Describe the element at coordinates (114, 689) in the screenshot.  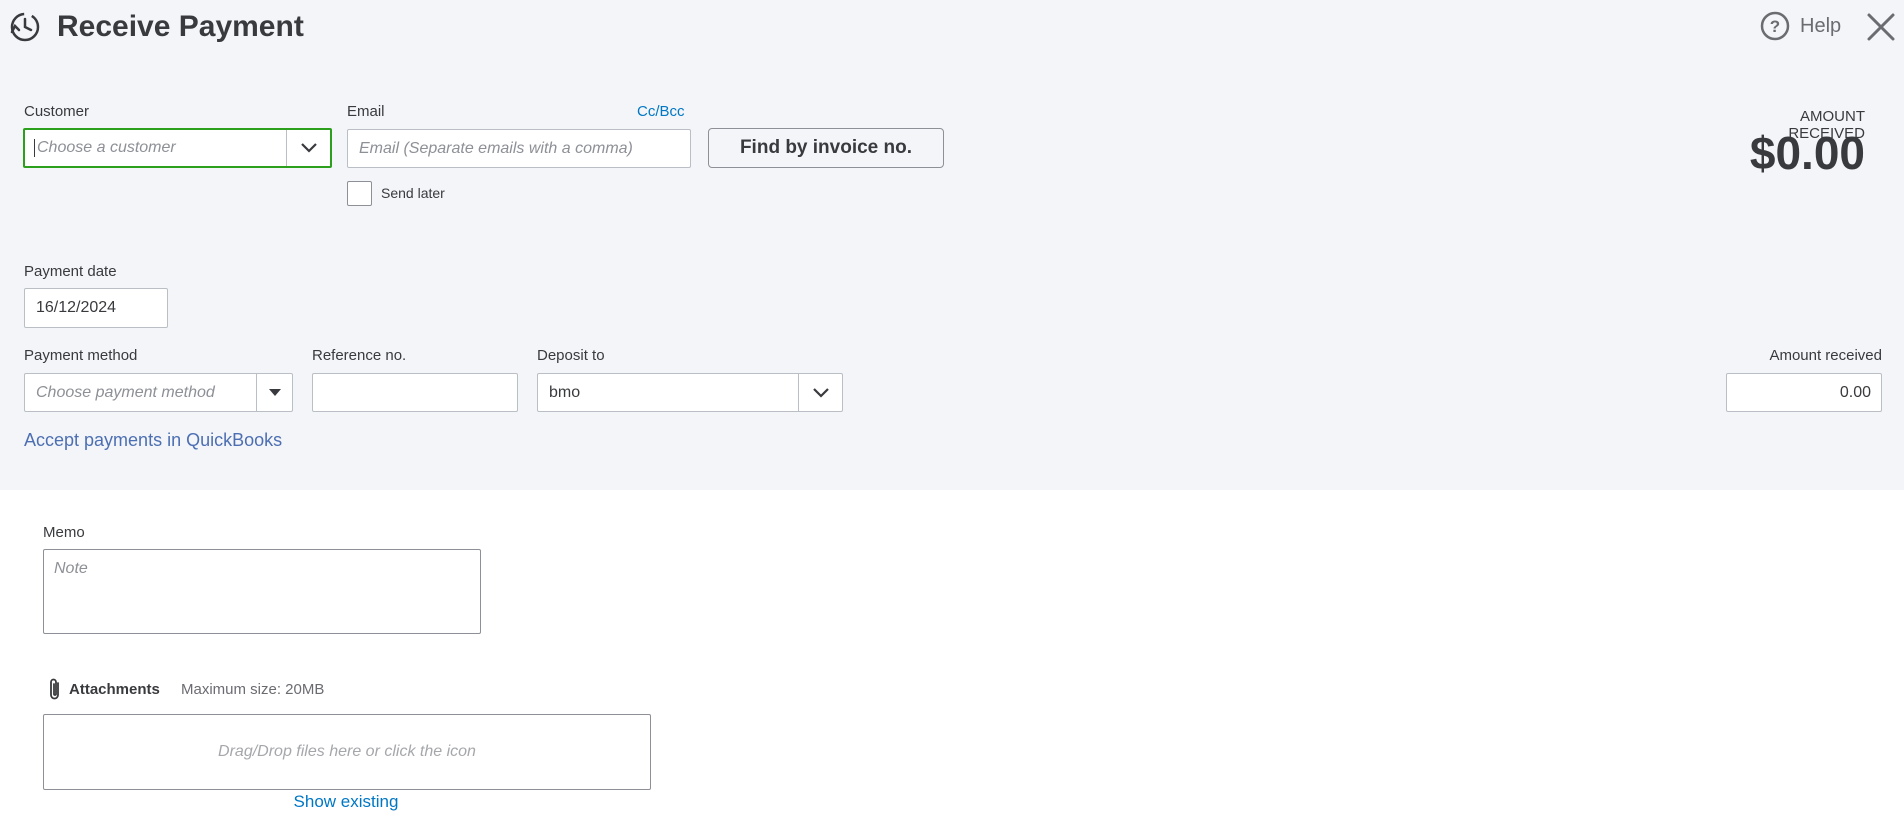
I see `attachments-label: Attachments` at that location.